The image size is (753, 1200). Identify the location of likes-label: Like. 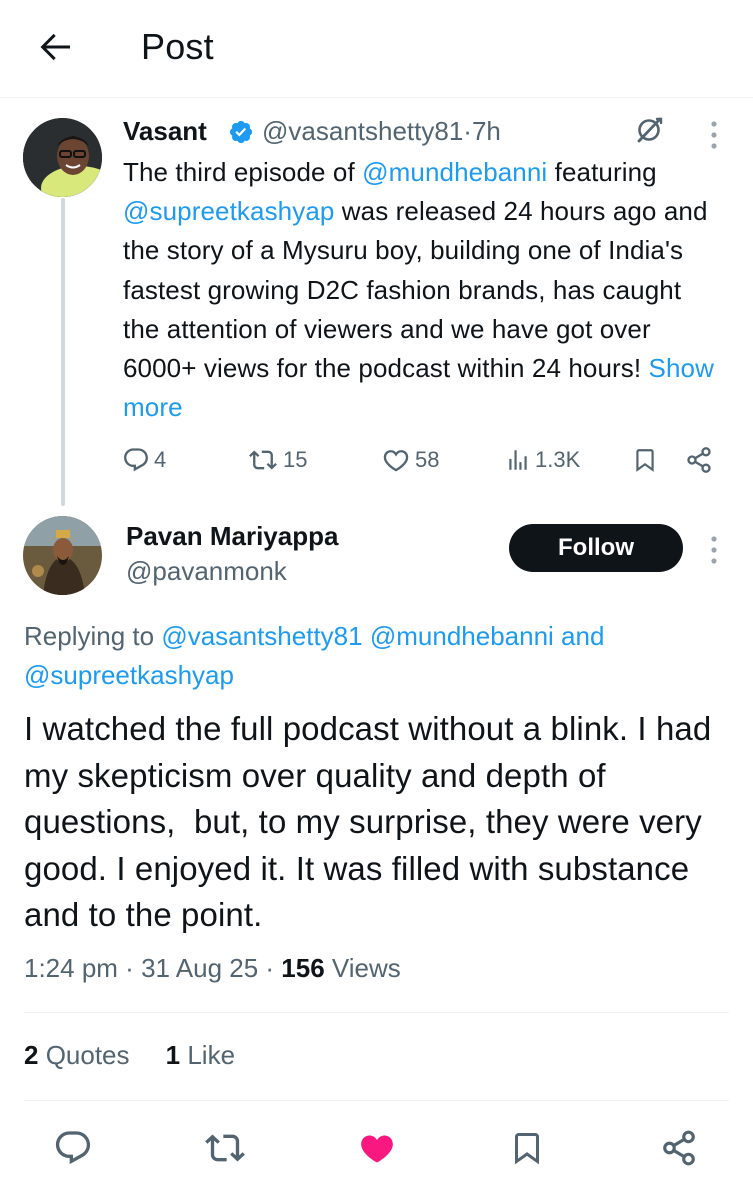
(208, 1055).